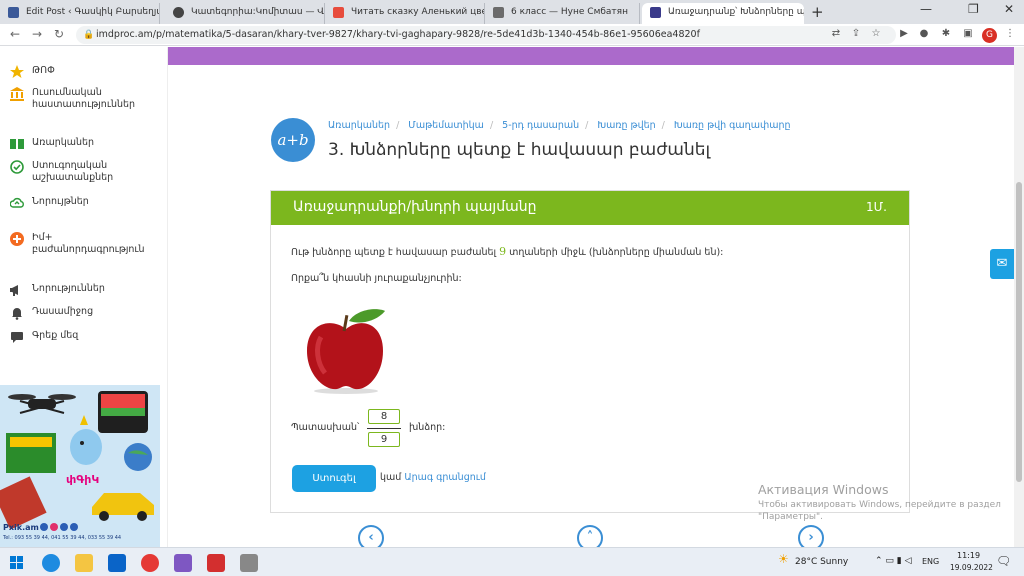 The height and width of the screenshot is (576, 1024). I want to click on language-indicator: ENG, so click(930, 561).